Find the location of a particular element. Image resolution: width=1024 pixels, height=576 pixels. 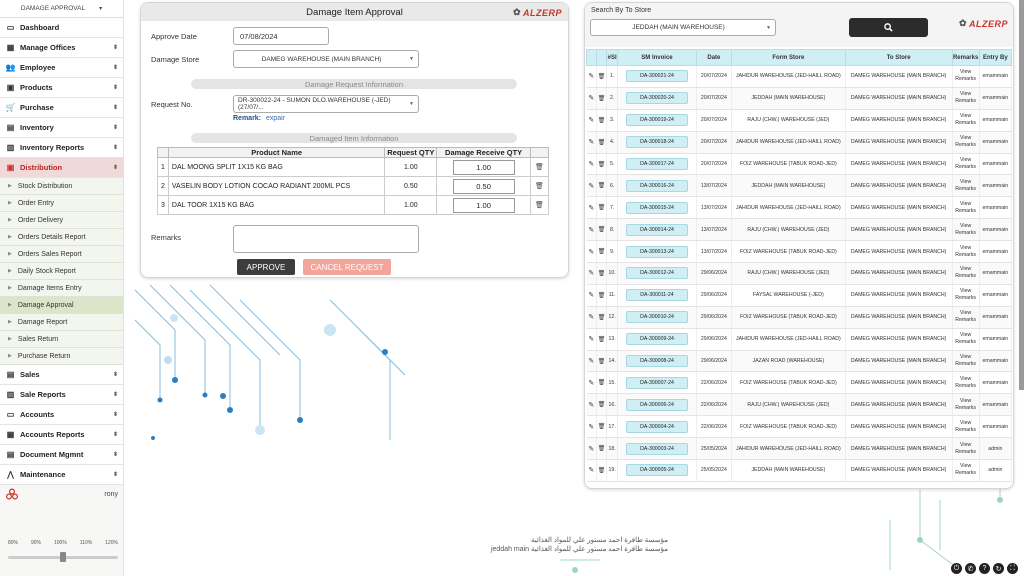

invoice-button: DA-300010-24 is located at coordinates (656, 317).